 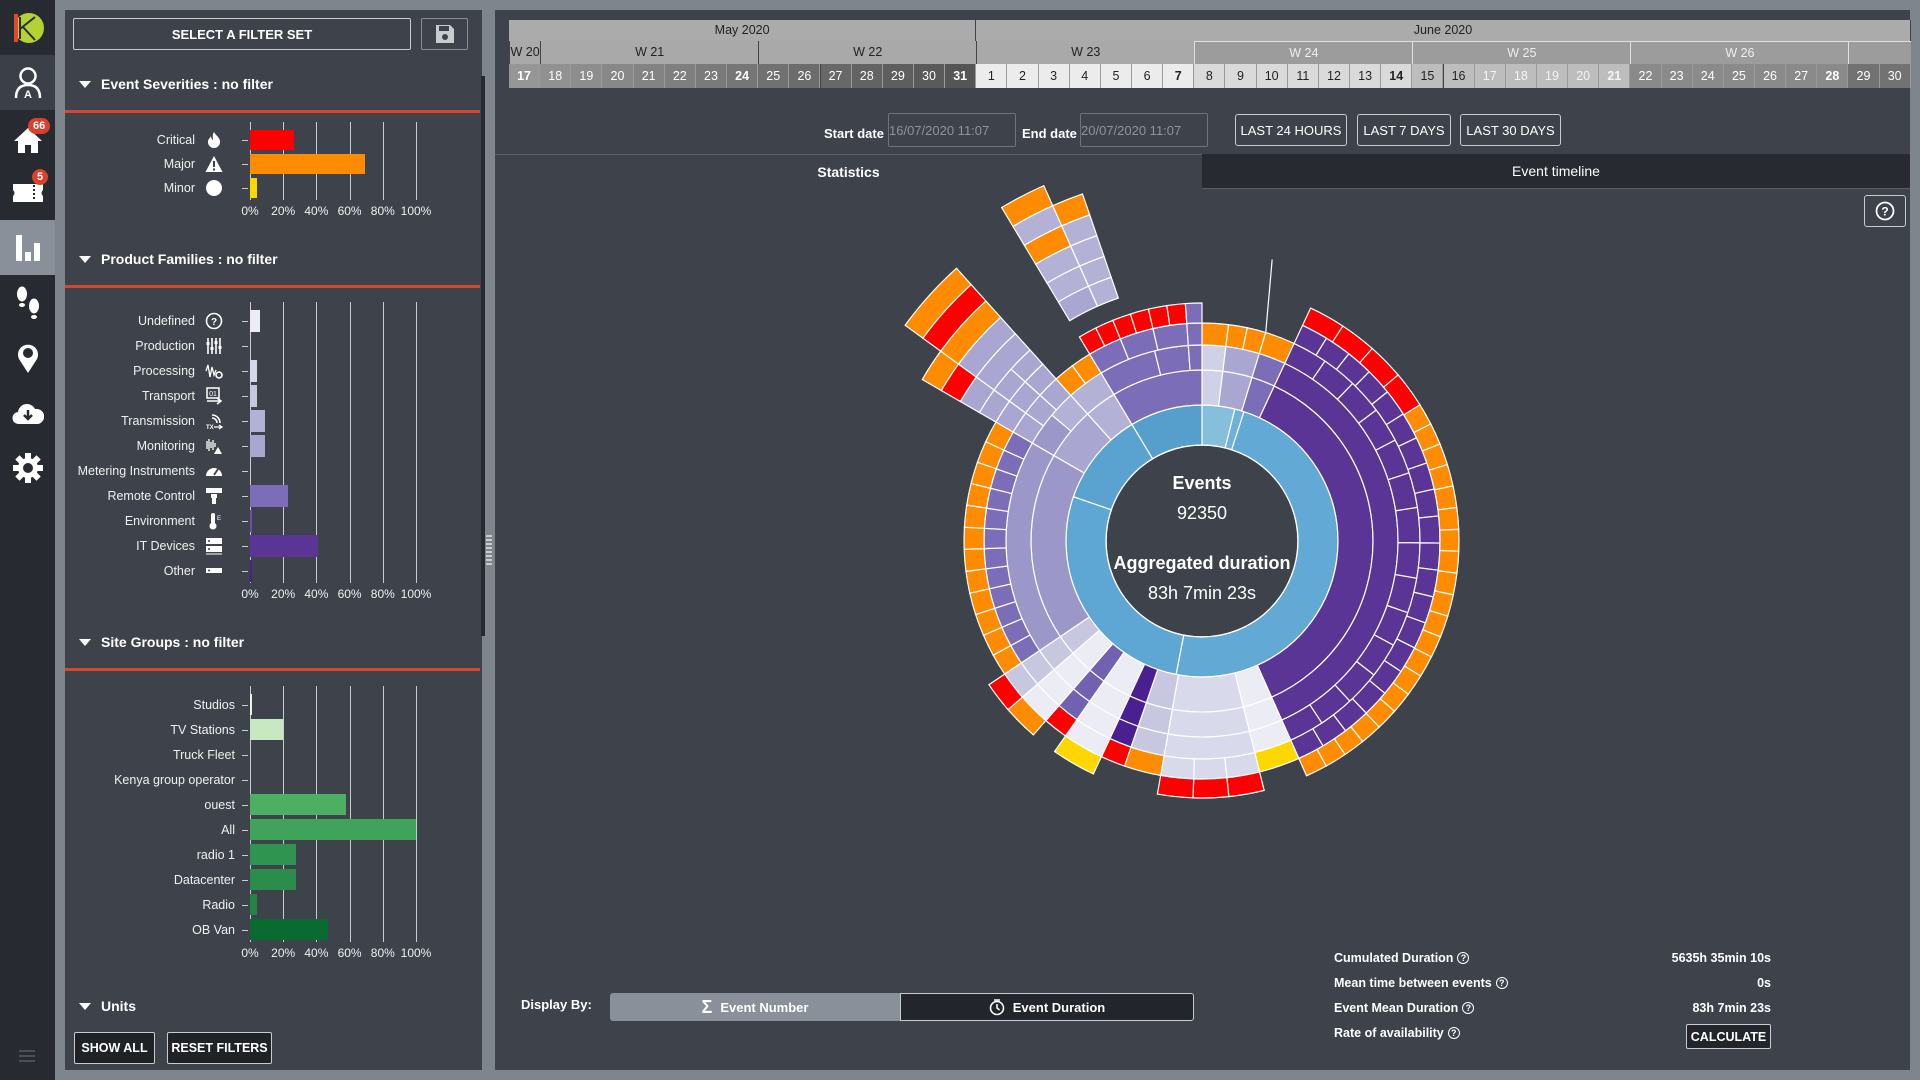 What do you see at coordinates (161, 642) in the screenshot?
I see `site-groups-section-toggle: Site Groups : no filter` at bounding box center [161, 642].